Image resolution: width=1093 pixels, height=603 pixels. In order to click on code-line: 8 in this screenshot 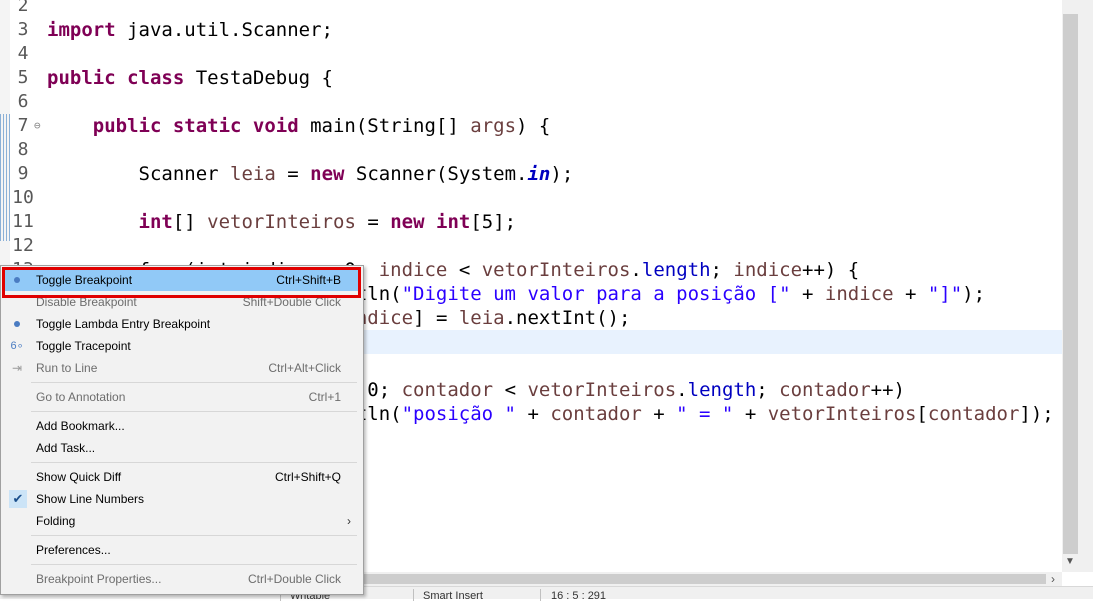, I will do `click(531, 150)`.